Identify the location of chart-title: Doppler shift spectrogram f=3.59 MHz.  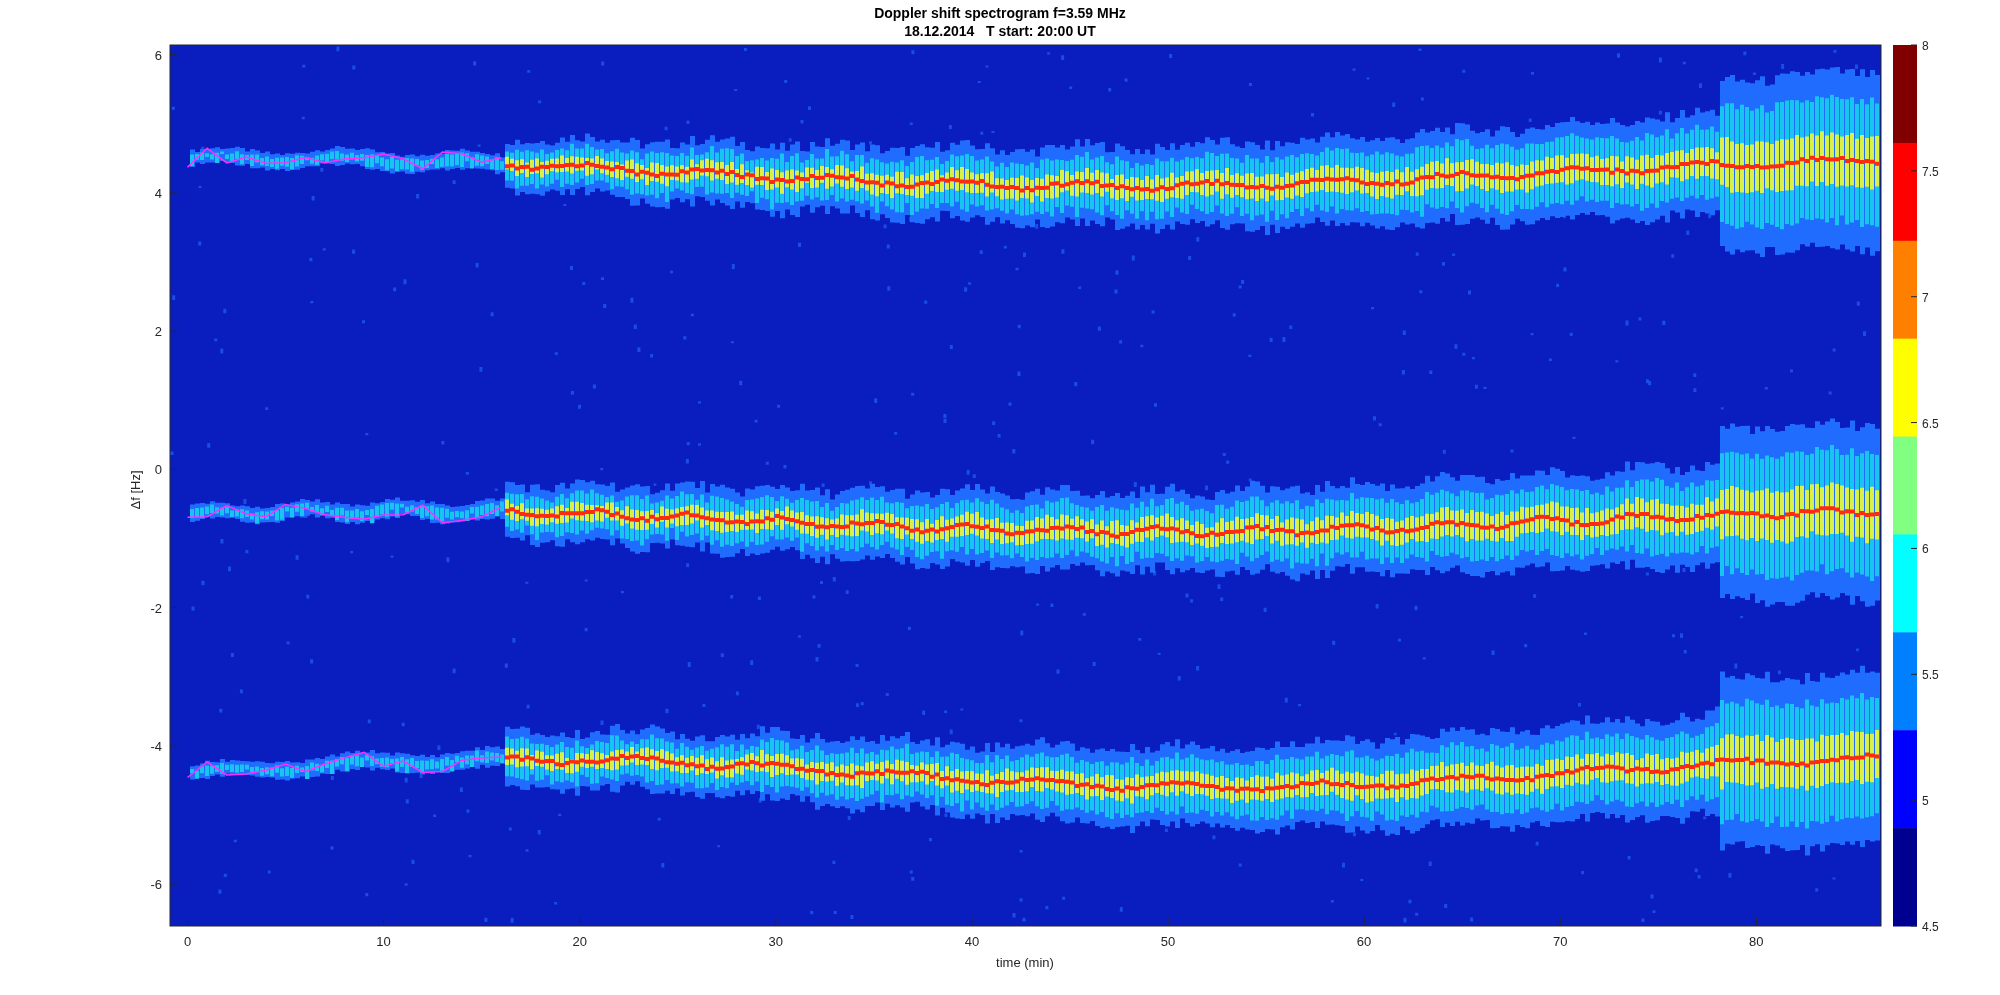
(1000, 13).